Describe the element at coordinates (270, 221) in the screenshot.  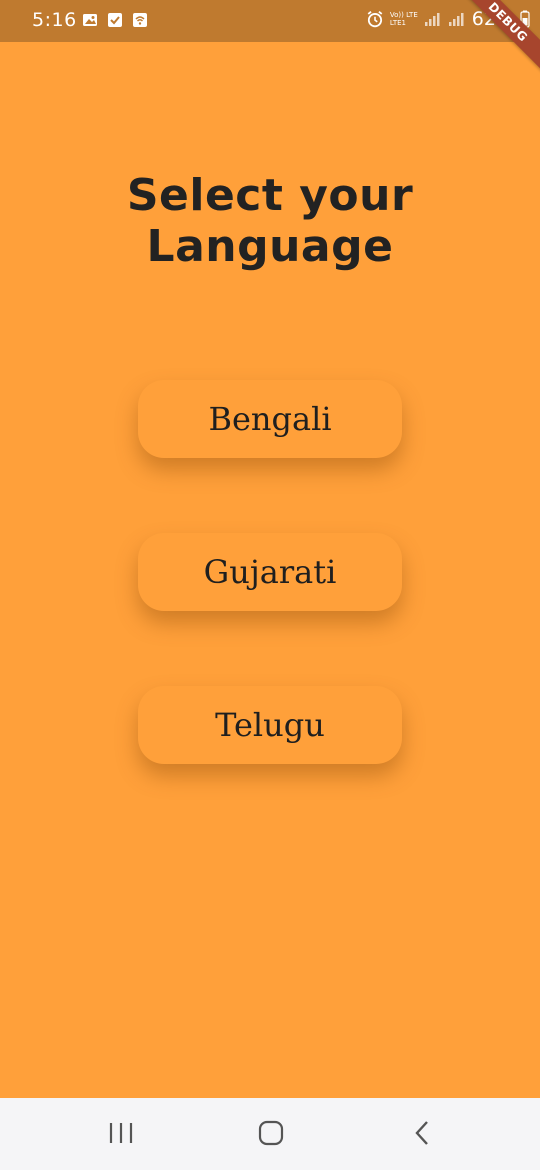
I see `page-title: Select your Language` at that location.